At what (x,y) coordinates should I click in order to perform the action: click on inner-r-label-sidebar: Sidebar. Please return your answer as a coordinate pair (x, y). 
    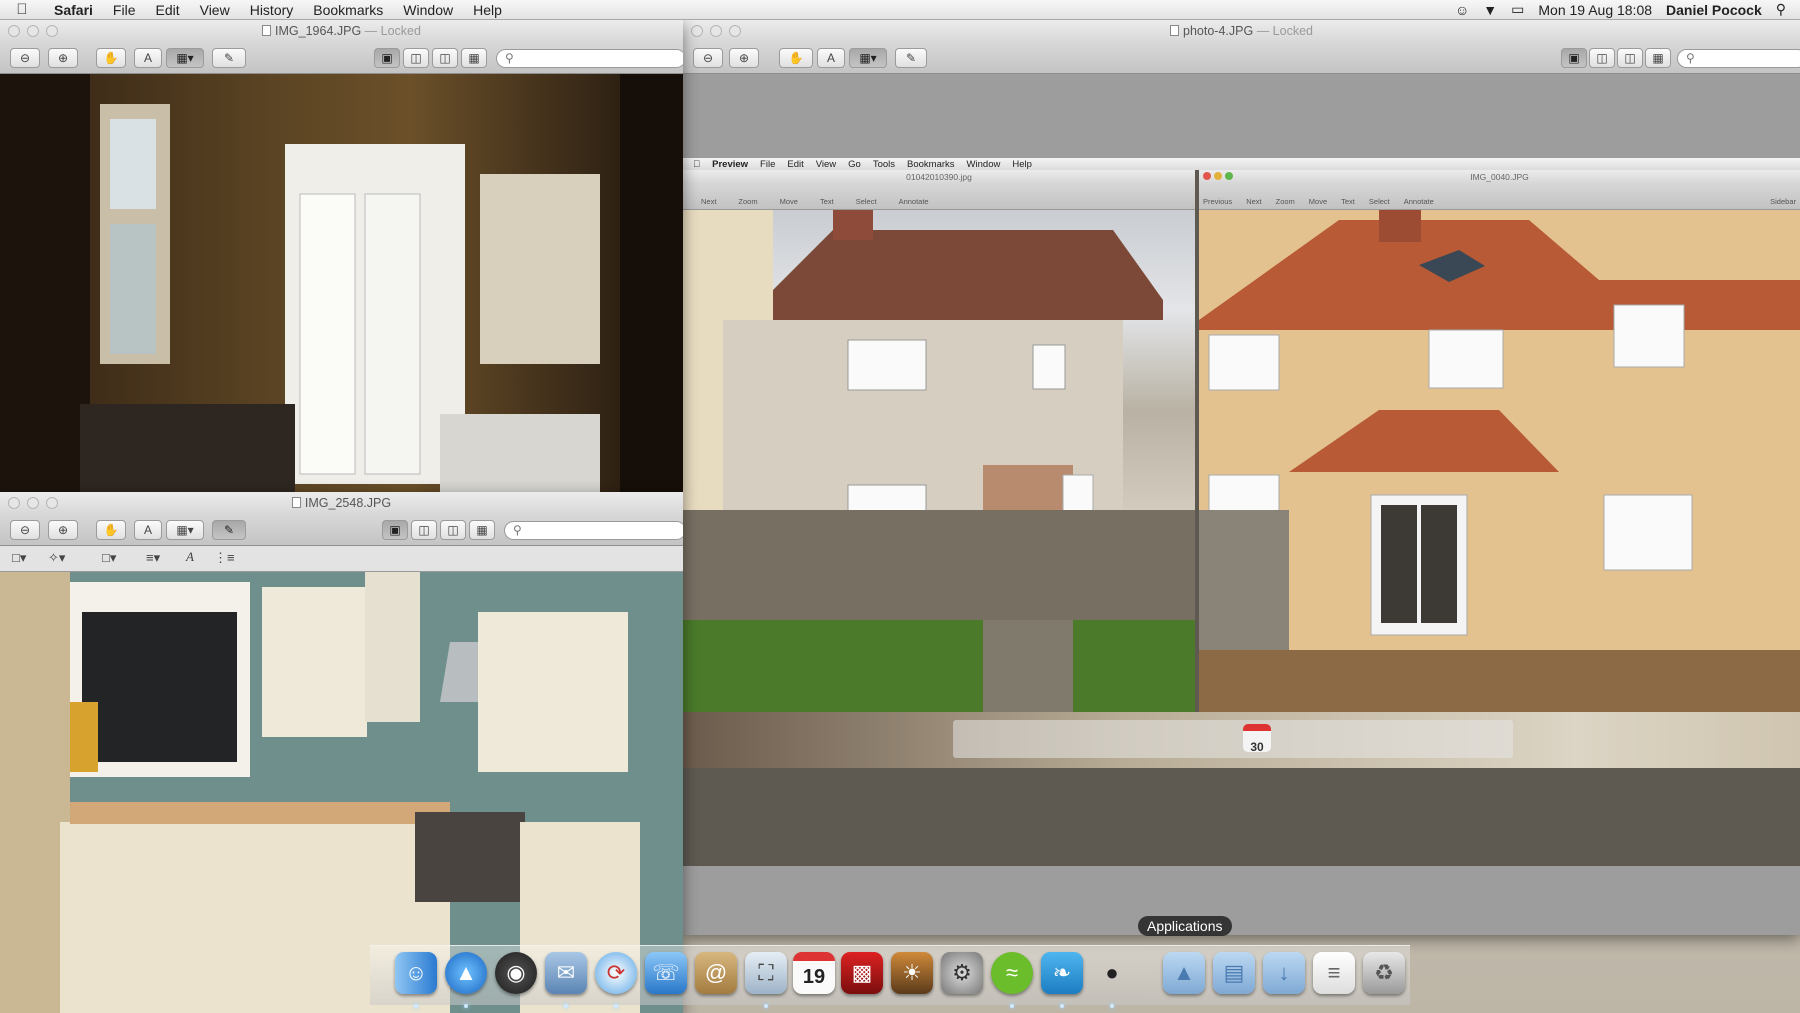
    Looking at the image, I should click on (1783, 201).